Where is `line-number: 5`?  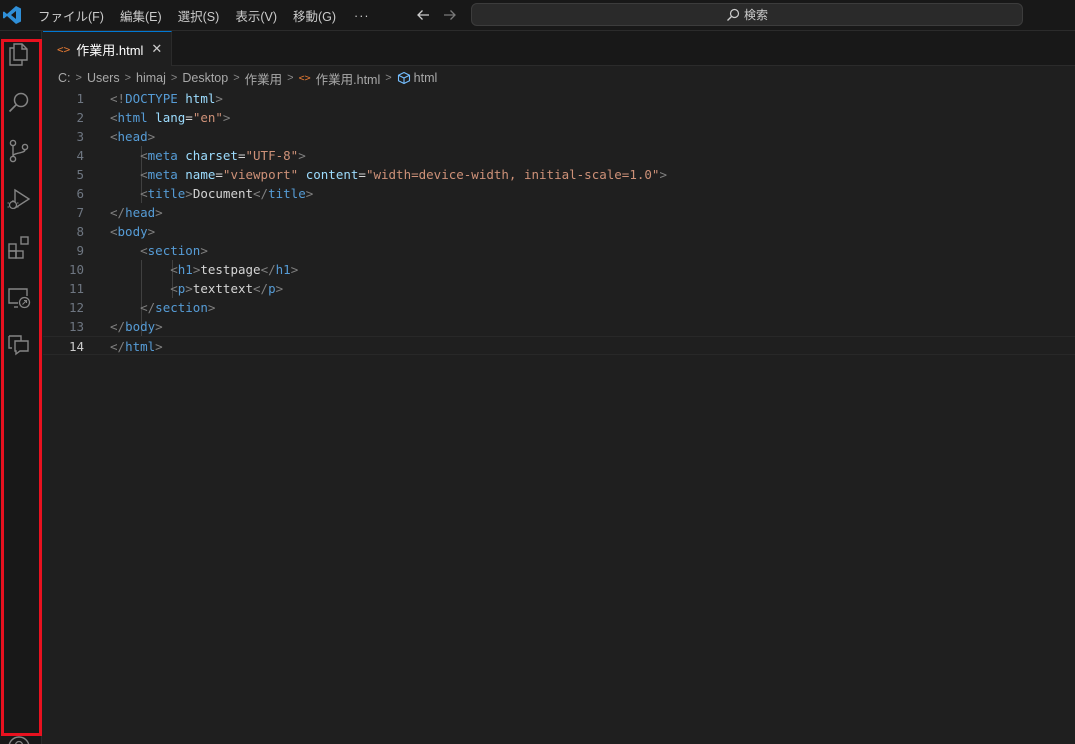
line-number: 5 is located at coordinates (80, 174).